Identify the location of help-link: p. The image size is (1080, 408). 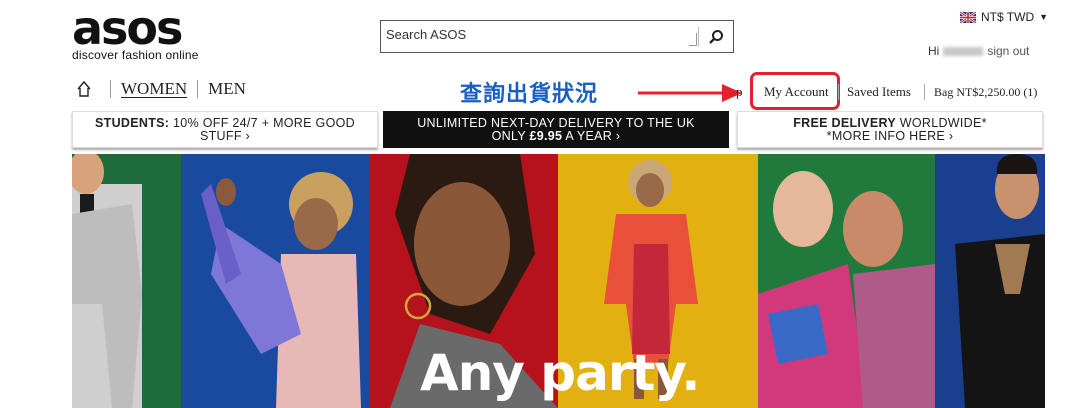
(739, 92).